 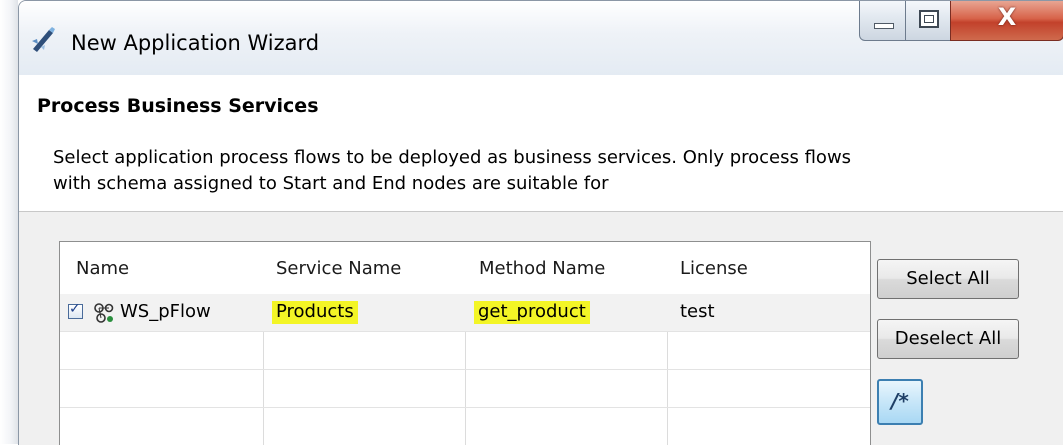 I want to click on maximize-button, so click(x=928, y=21).